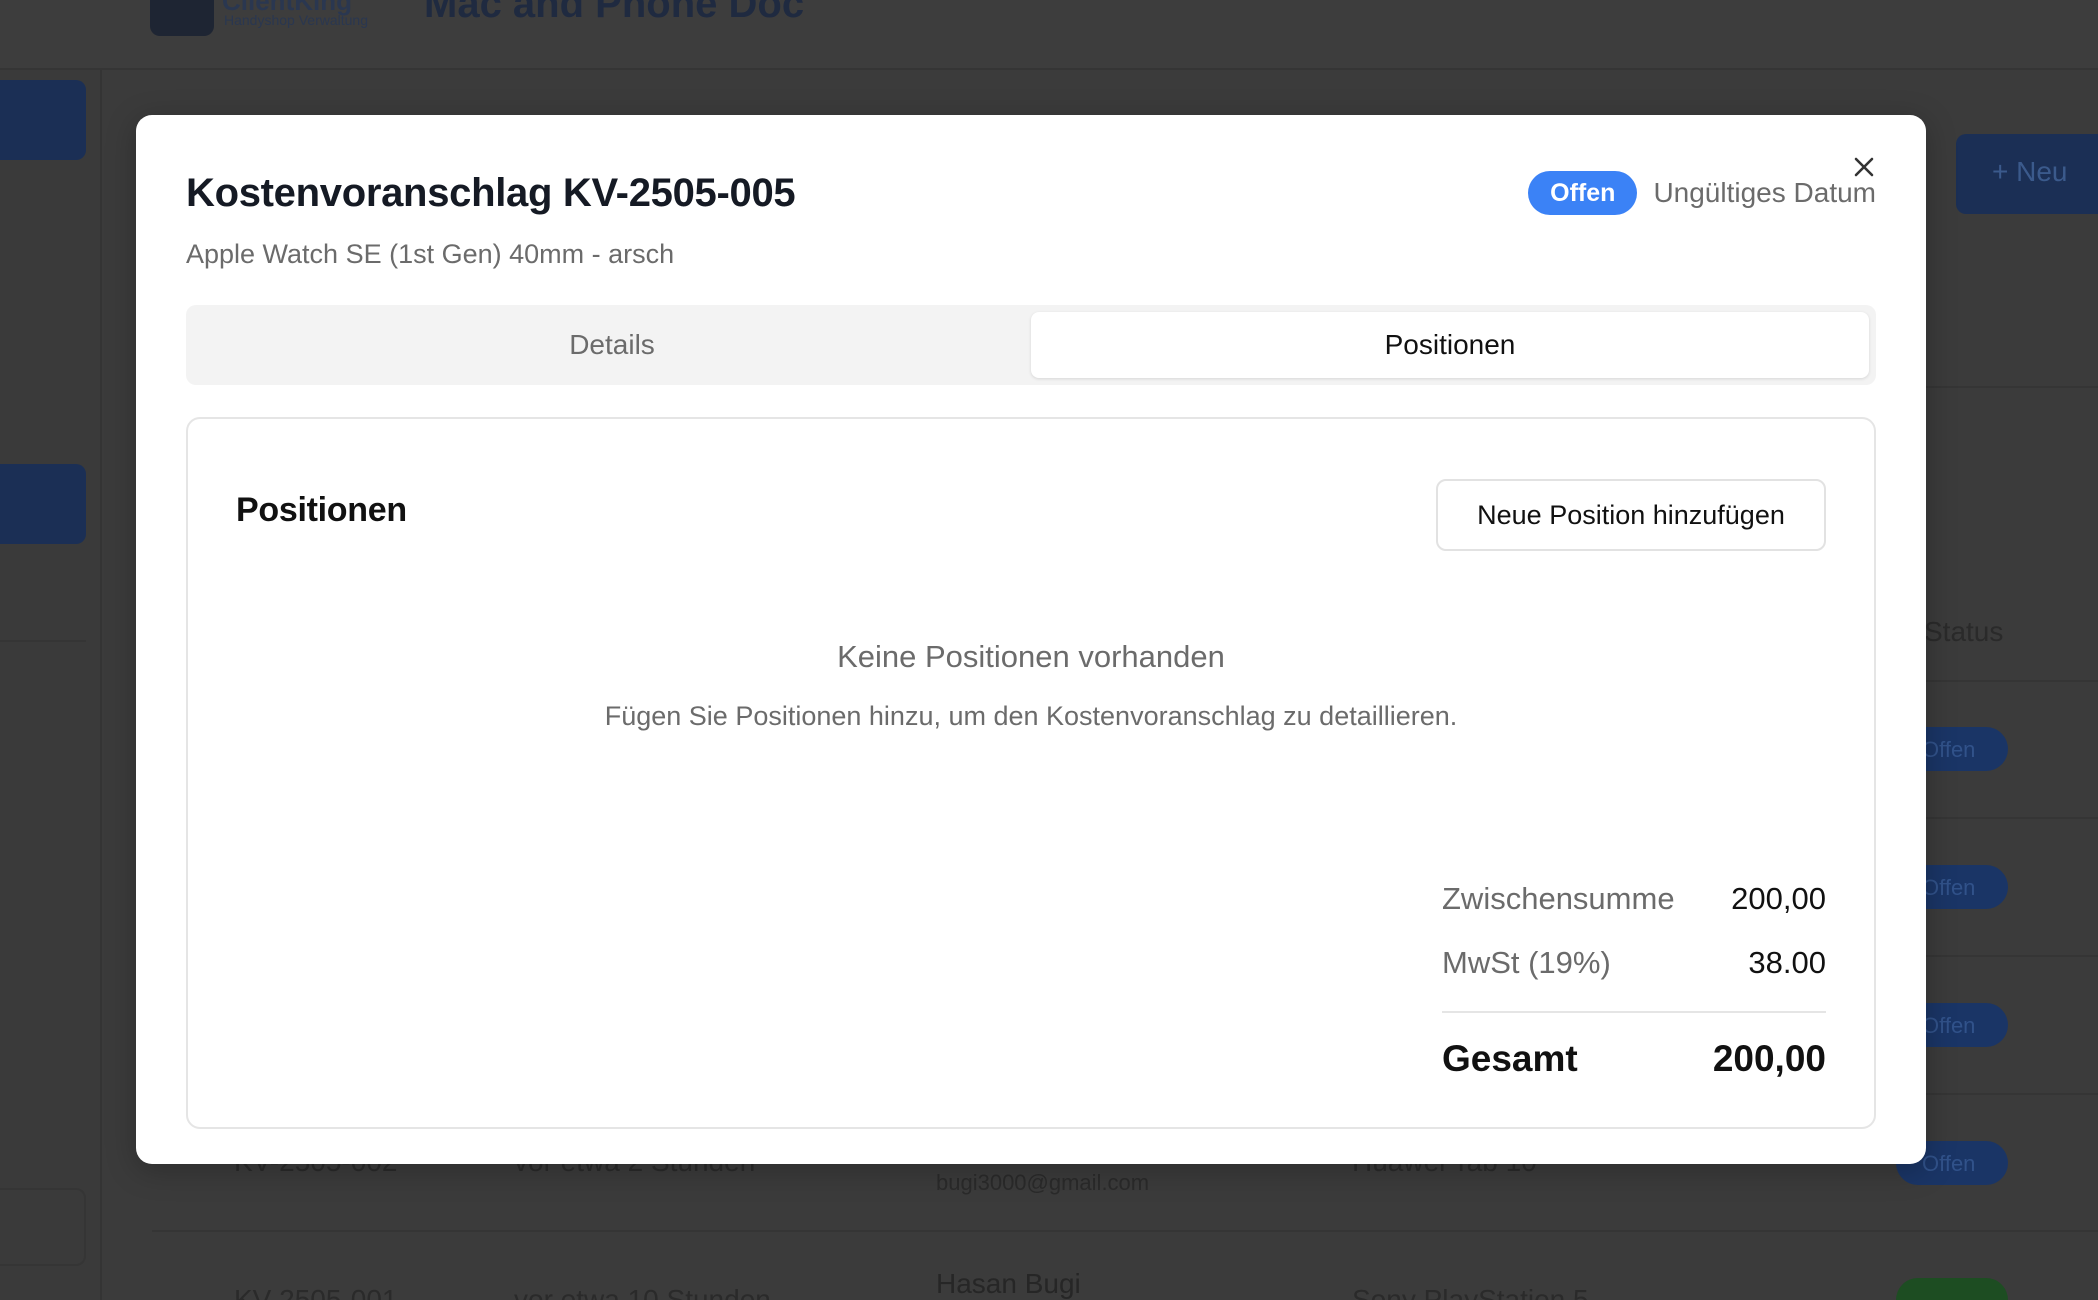  I want to click on sidebar, so click(51, 650).